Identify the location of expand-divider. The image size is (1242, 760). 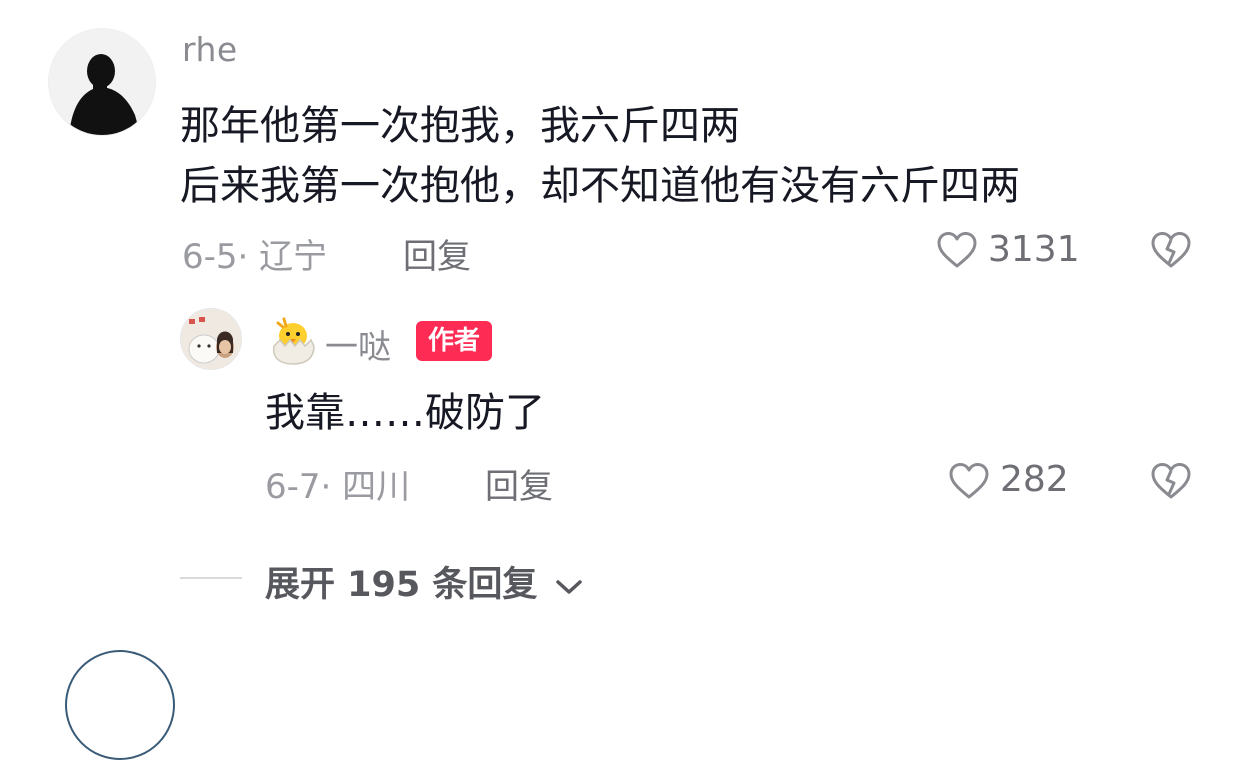
(211, 578).